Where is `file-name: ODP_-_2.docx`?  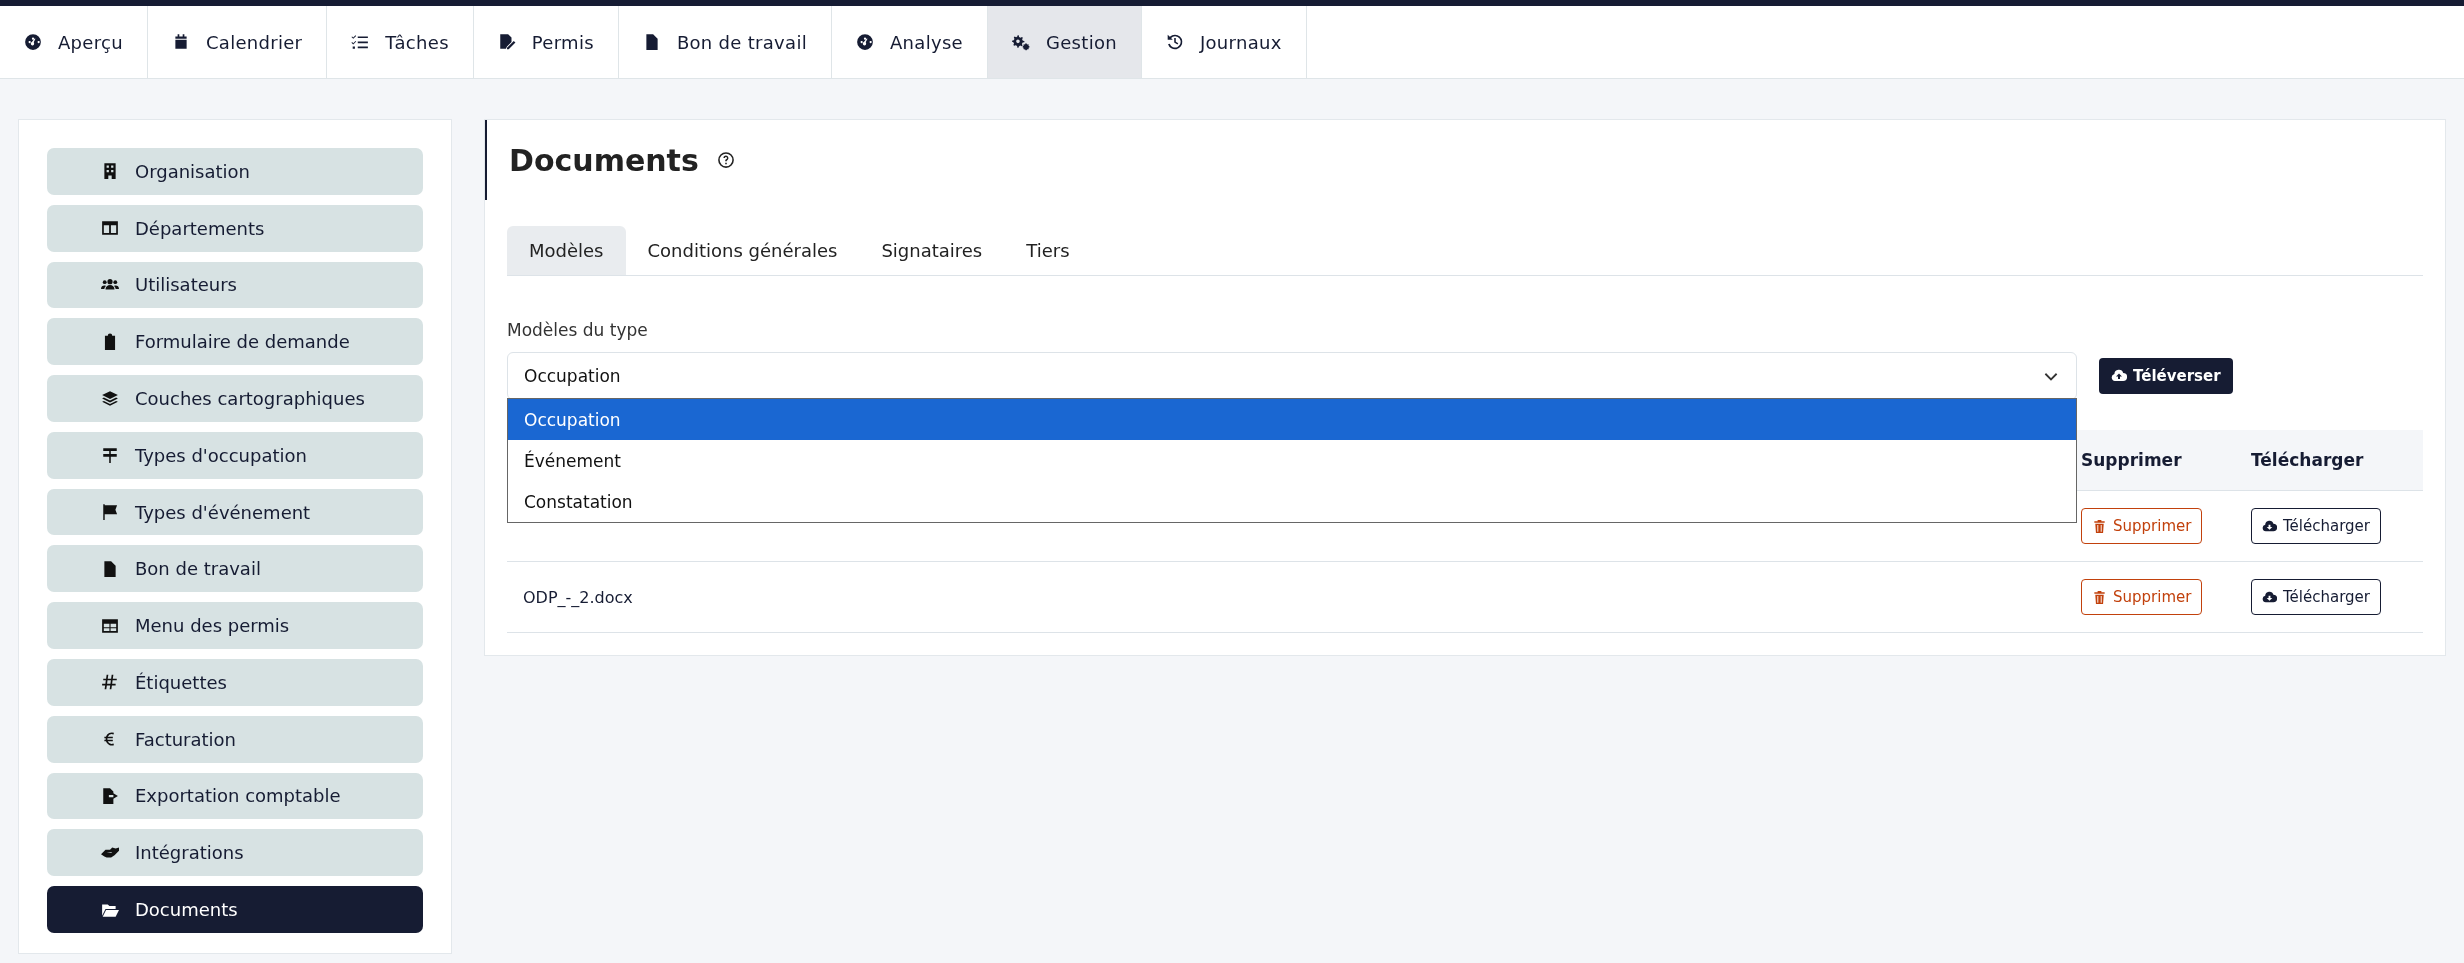 file-name: ODP_-_2.docx is located at coordinates (578, 597).